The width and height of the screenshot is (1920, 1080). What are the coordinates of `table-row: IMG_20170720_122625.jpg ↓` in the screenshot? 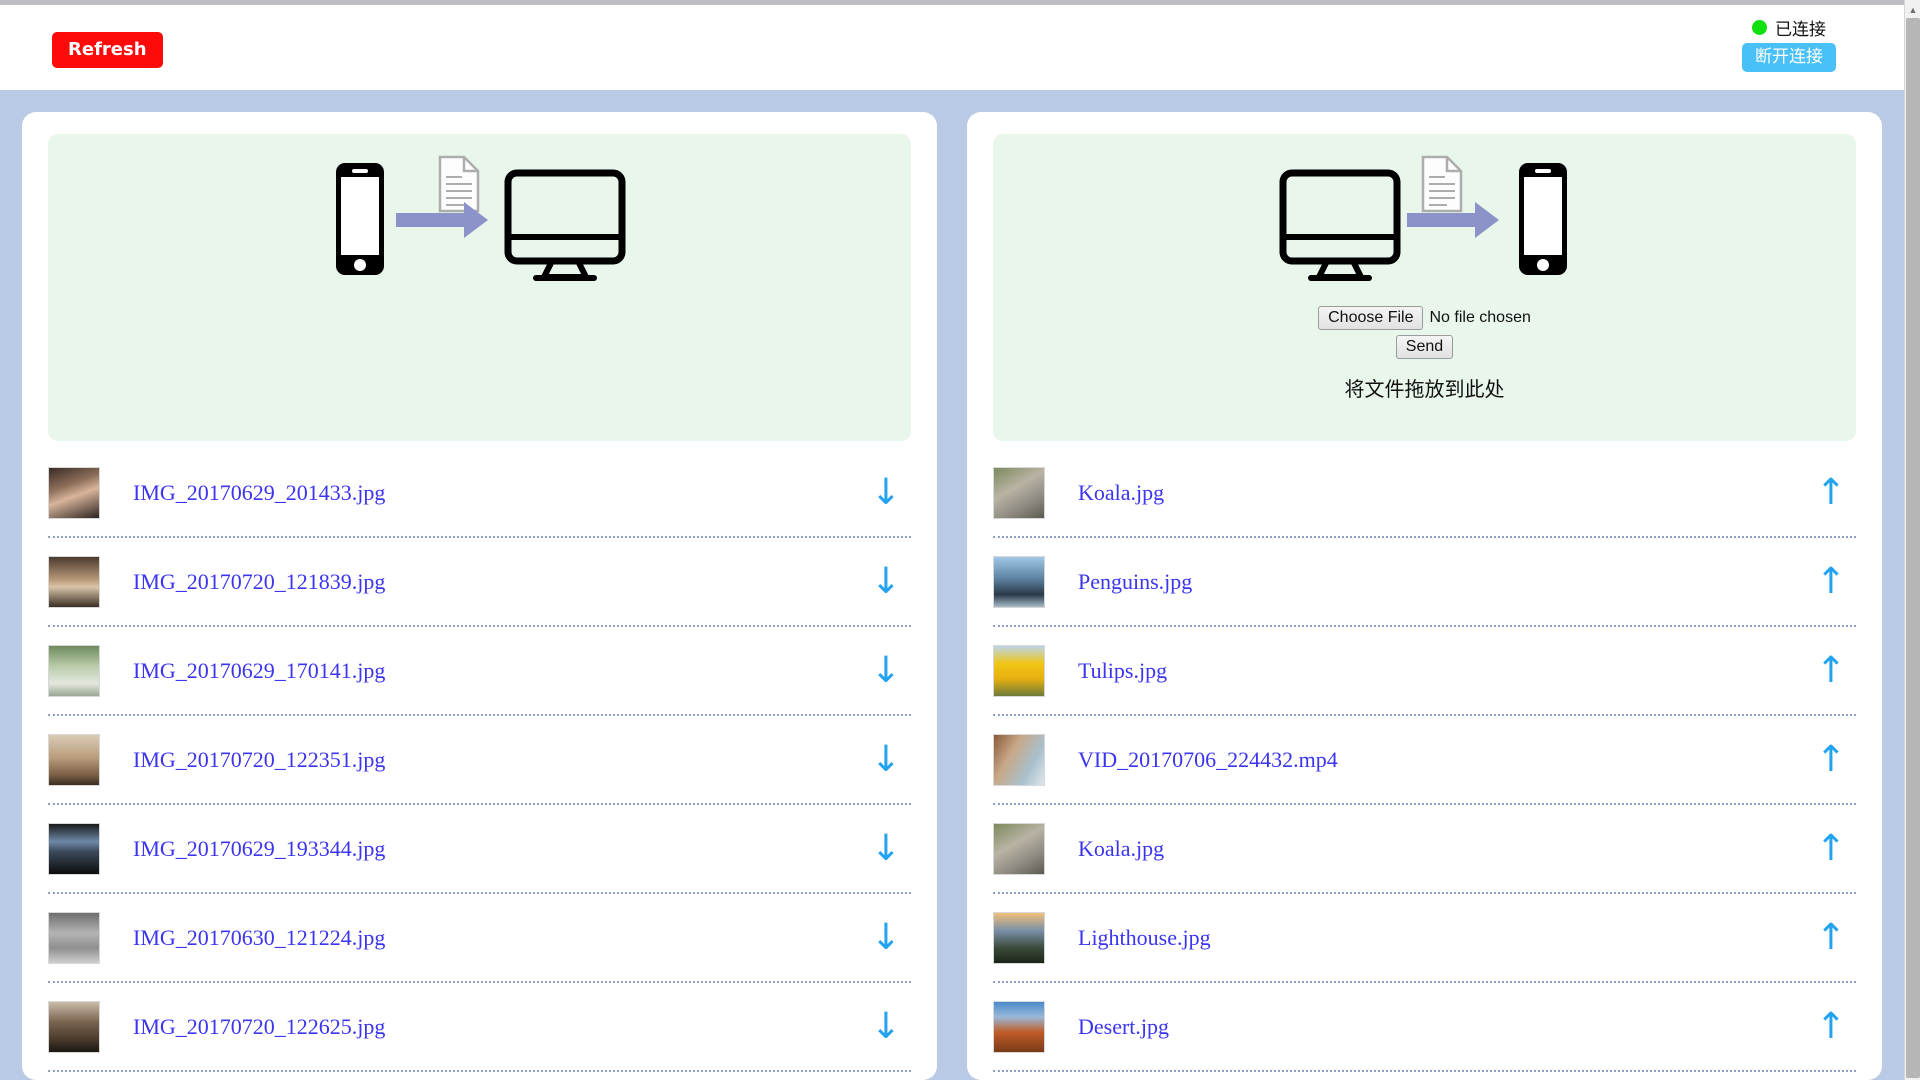 It's located at (479, 1027).